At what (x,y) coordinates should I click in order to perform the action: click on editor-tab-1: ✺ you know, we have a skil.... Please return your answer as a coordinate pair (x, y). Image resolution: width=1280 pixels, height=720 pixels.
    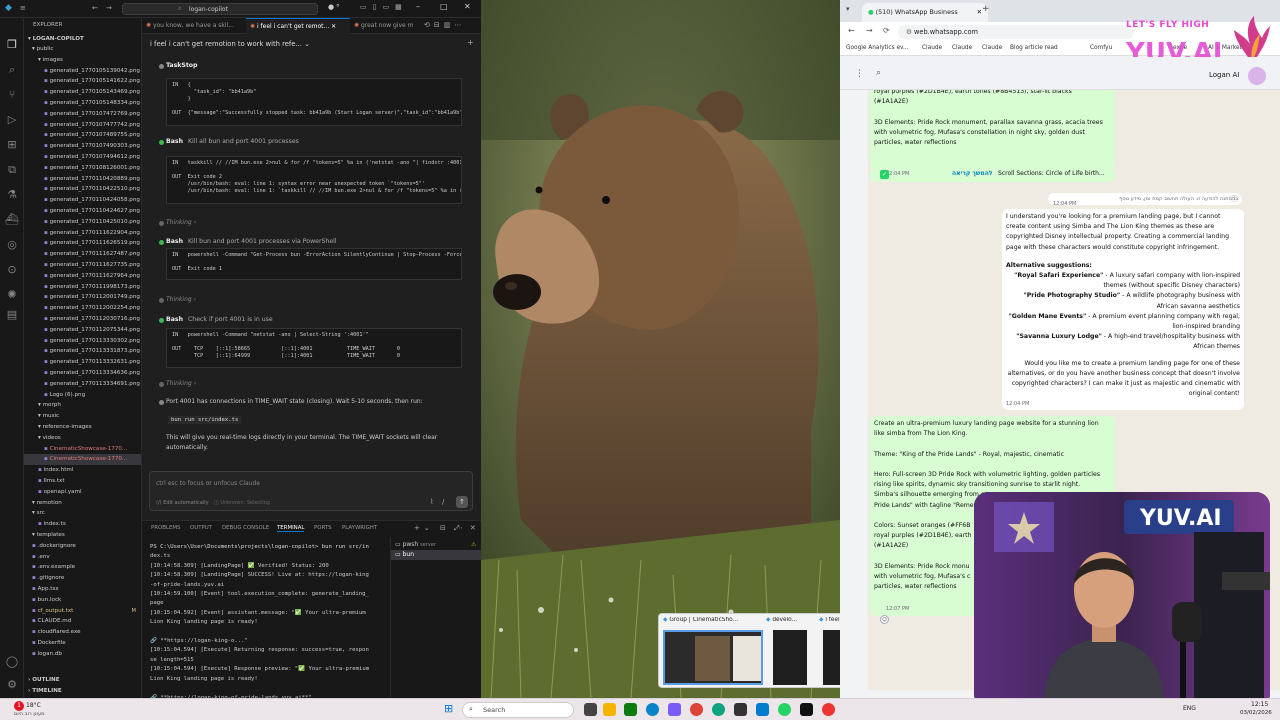
    Looking at the image, I should click on (194, 26).